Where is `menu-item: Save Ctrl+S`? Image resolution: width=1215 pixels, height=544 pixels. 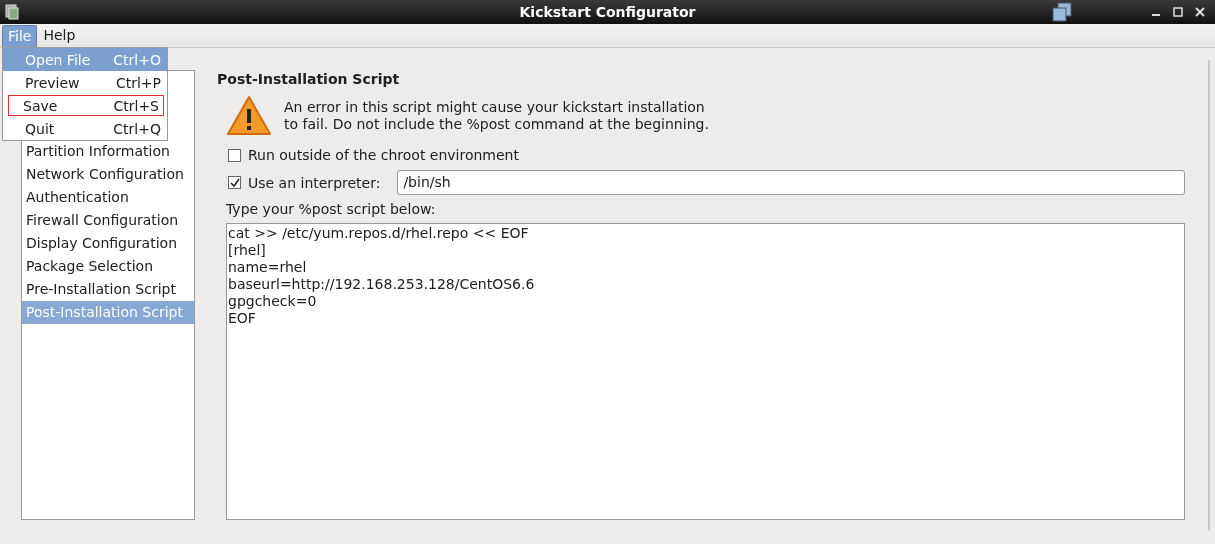 menu-item: Save Ctrl+S is located at coordinates (86, 105).